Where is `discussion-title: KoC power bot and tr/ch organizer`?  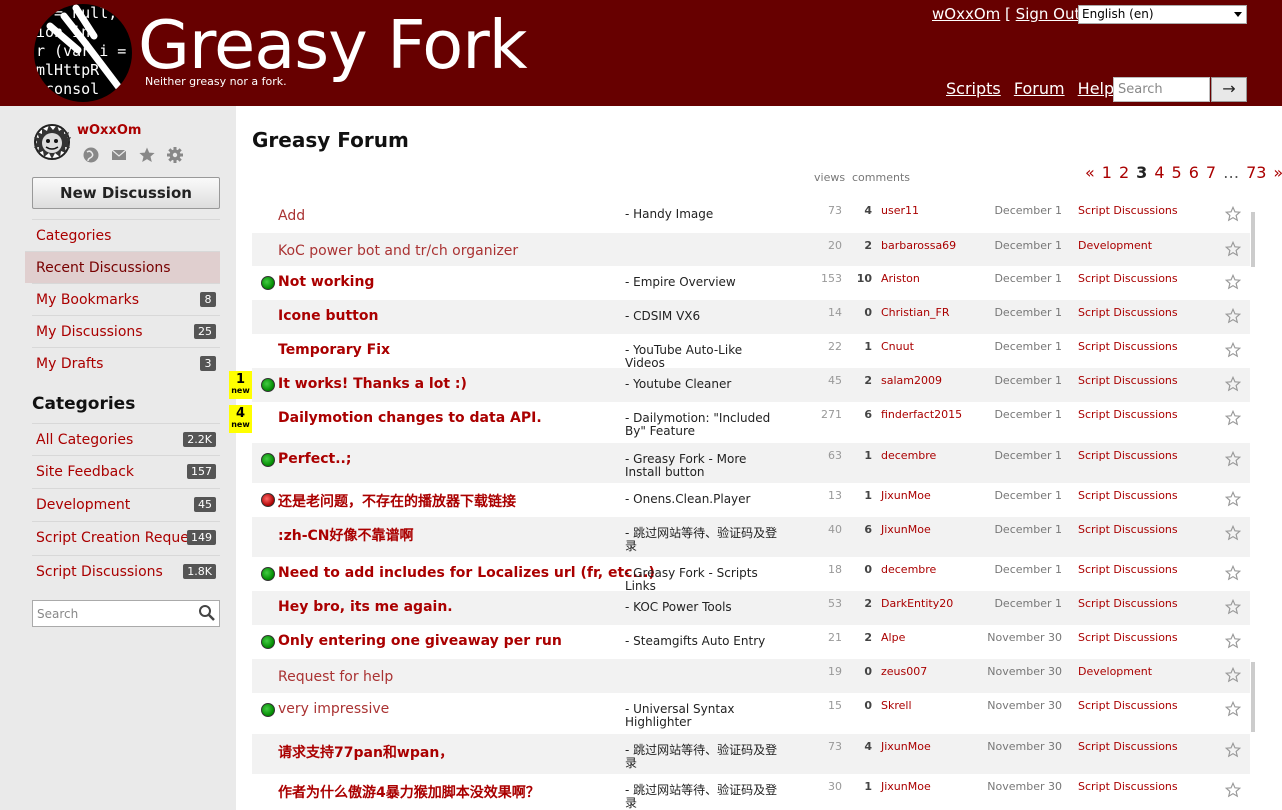
discussion-title: KoC power bot and tr/ch organizer is located at coordinates (398, 251).